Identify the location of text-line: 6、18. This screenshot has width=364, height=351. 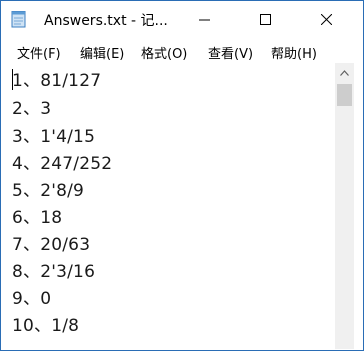
(37, 218).